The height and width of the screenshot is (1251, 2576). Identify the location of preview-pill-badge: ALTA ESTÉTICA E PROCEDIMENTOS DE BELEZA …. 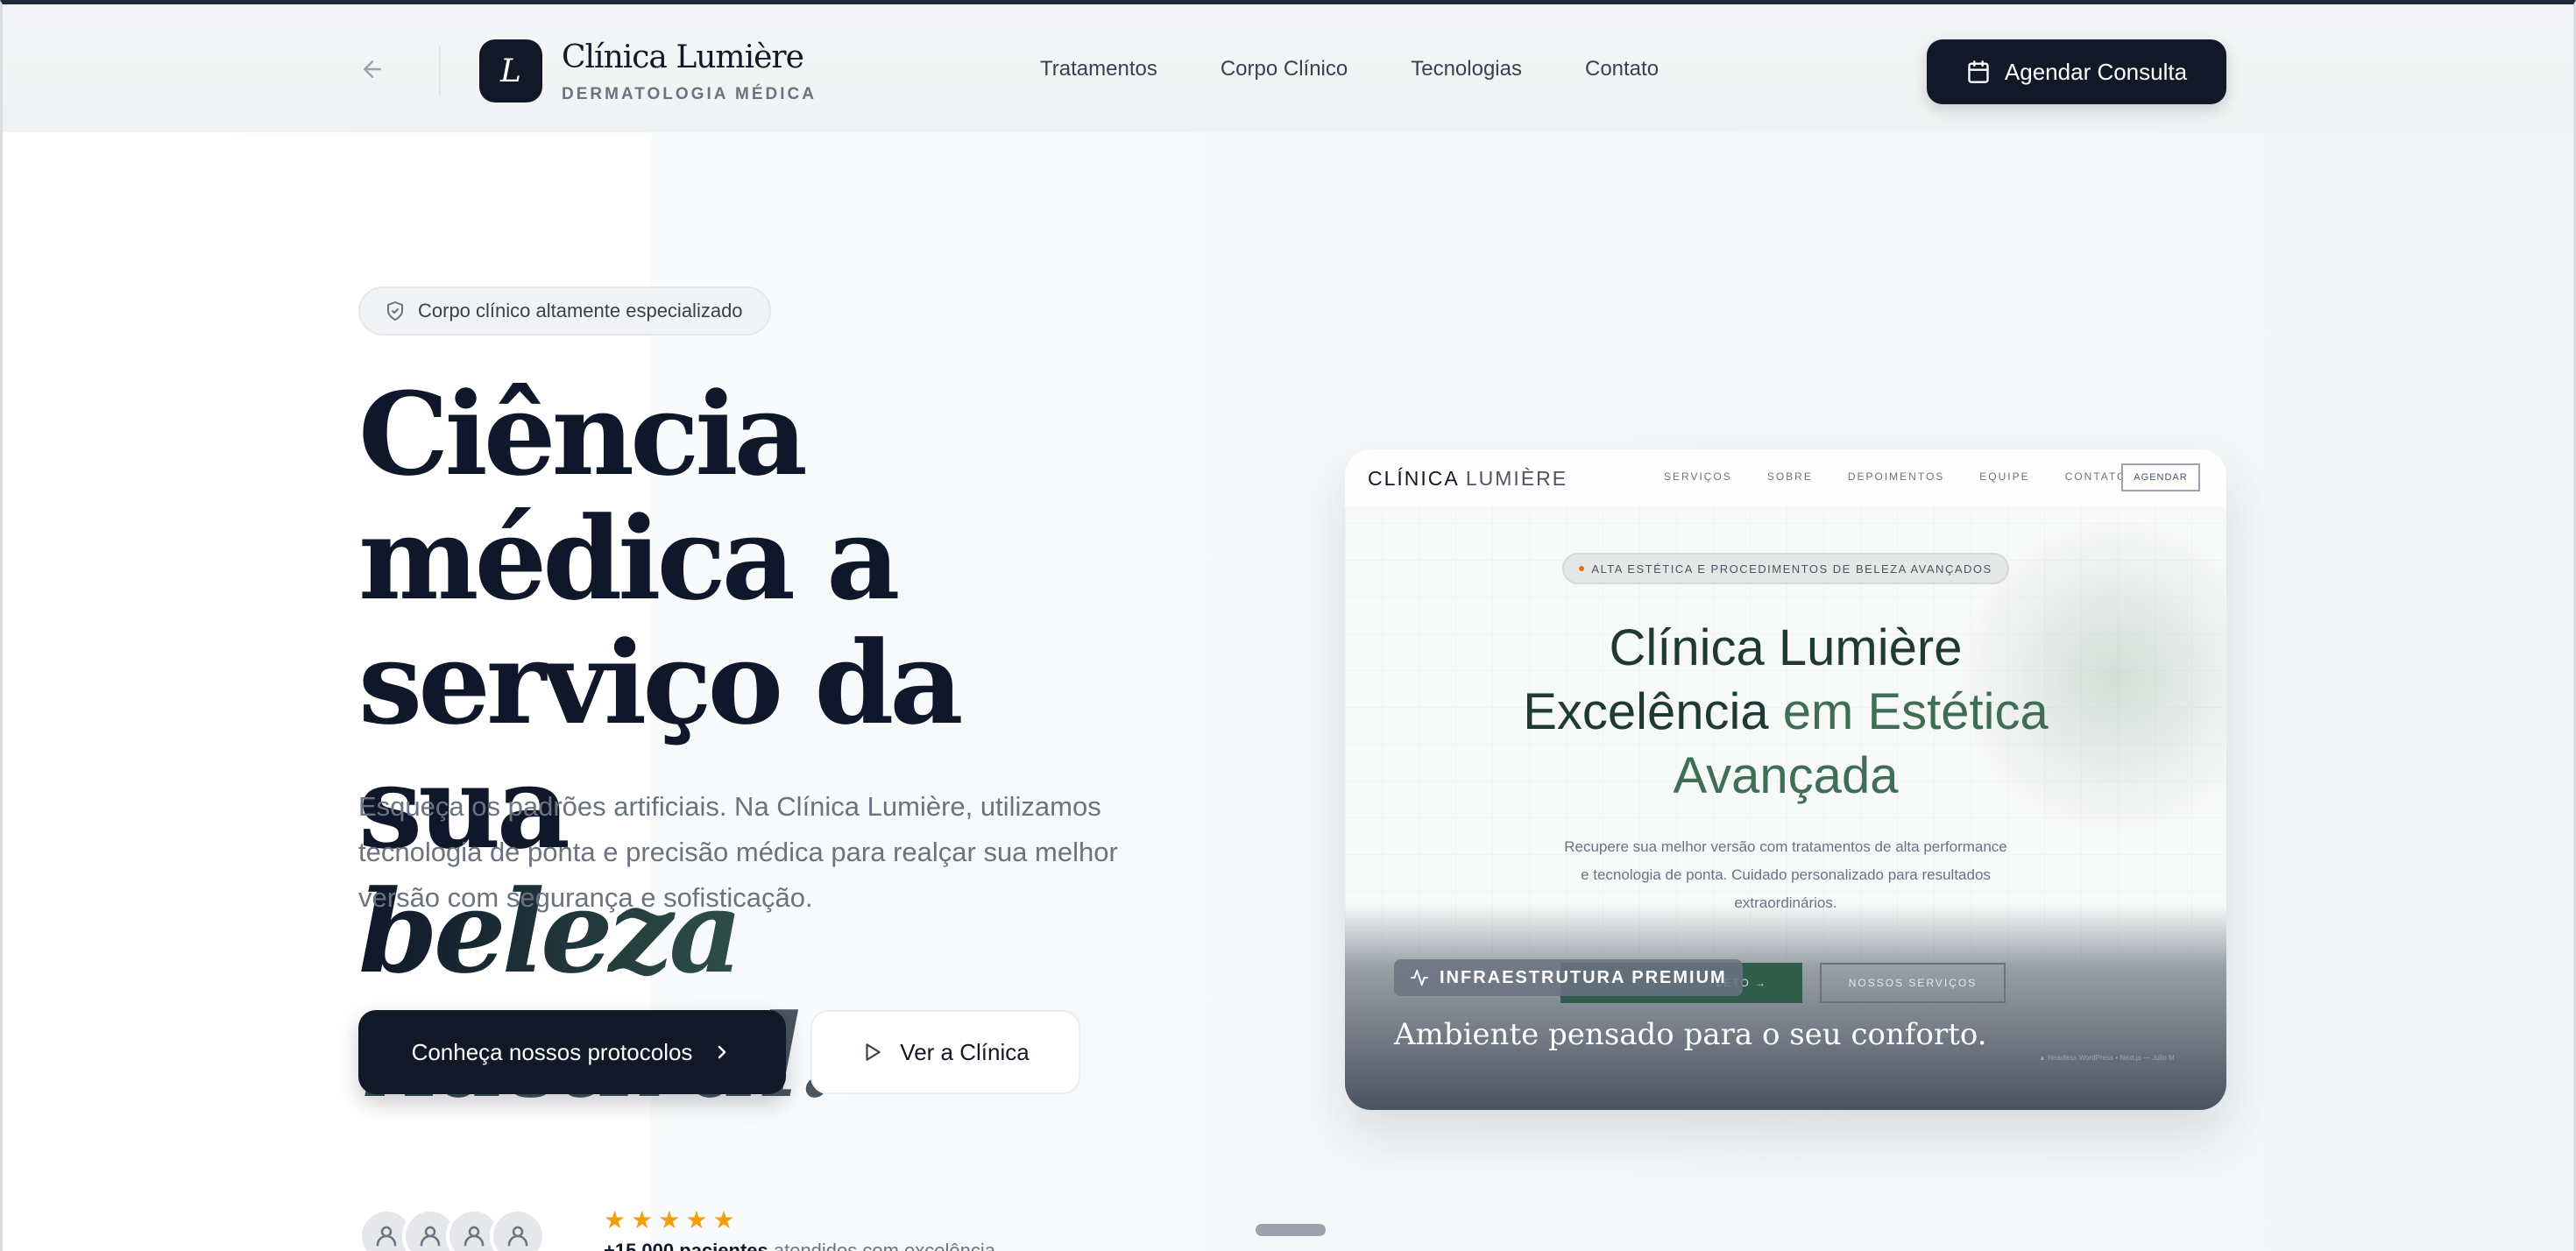
(1785, 568).